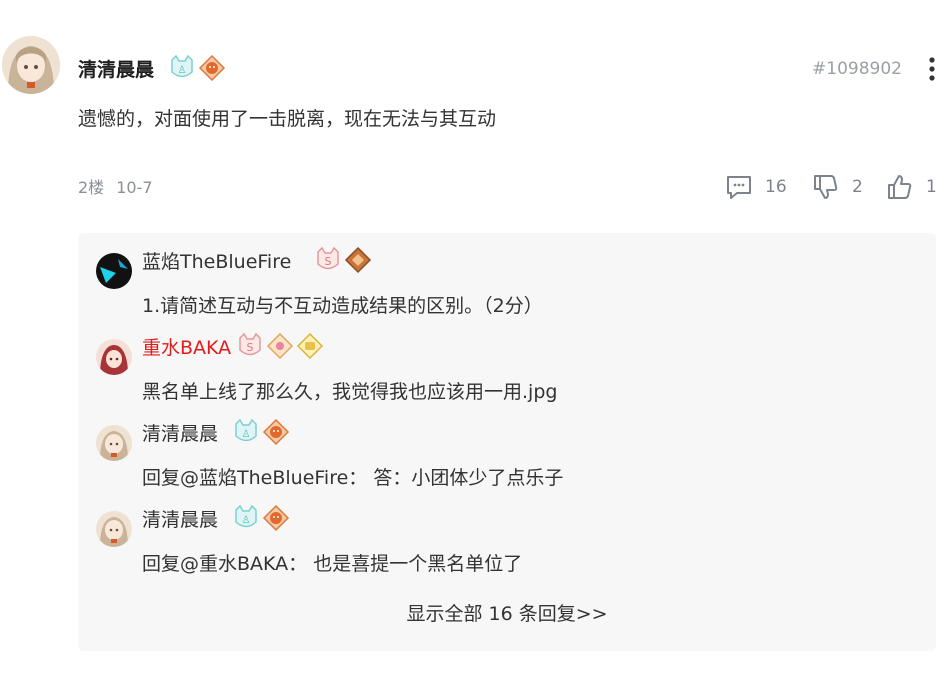 Image resolution: width=936 pixels, height=688 pixels. What do you see at coordinates (506, 449) in the screenshot?
I see `reply-item: 清清晨晨 ♙ 回复@蓝焰TheBlueFire： 答：小团体少了点乐子` at bounding box center [506, 449].